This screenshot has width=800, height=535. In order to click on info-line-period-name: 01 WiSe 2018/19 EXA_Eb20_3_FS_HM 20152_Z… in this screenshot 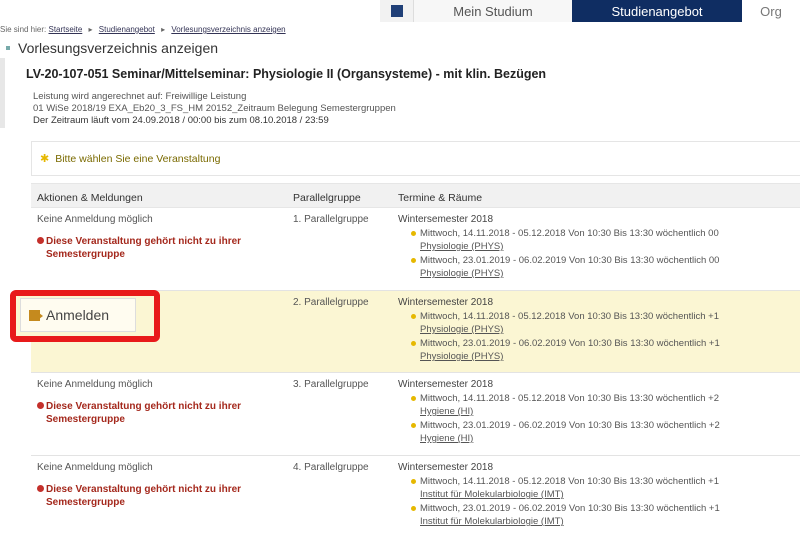, I will do `click(214, 108)`.